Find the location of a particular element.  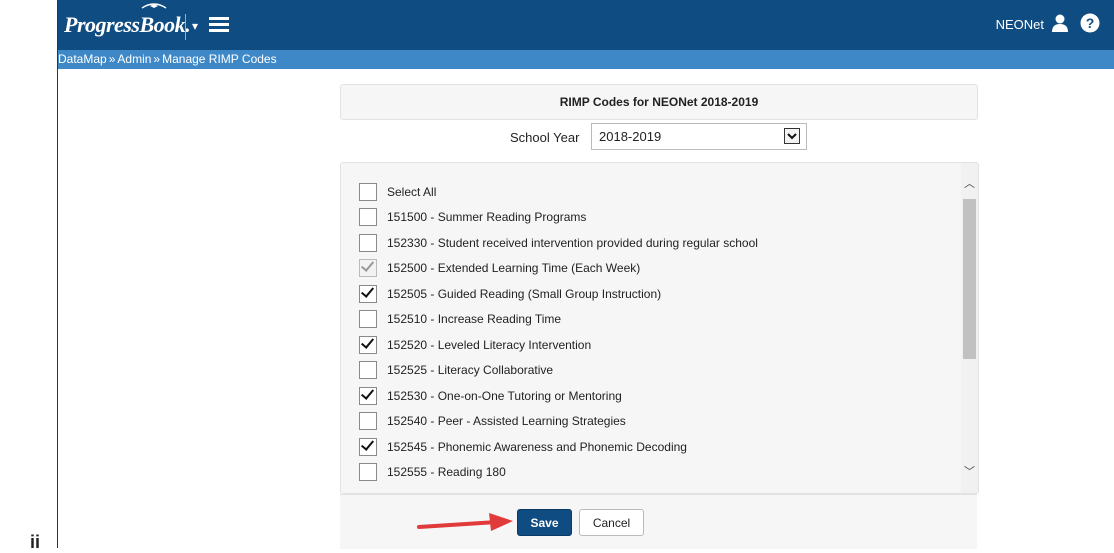

top-navigation-bar: ProgressBook. ▾ NEONet ? is located at coordinates (586, 25).